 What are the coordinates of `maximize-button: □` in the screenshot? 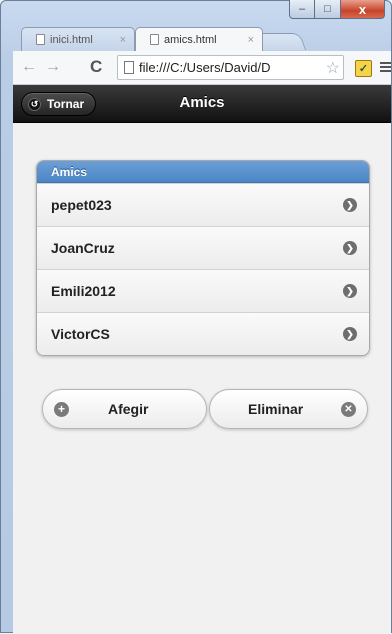 It's located at (328, 9).